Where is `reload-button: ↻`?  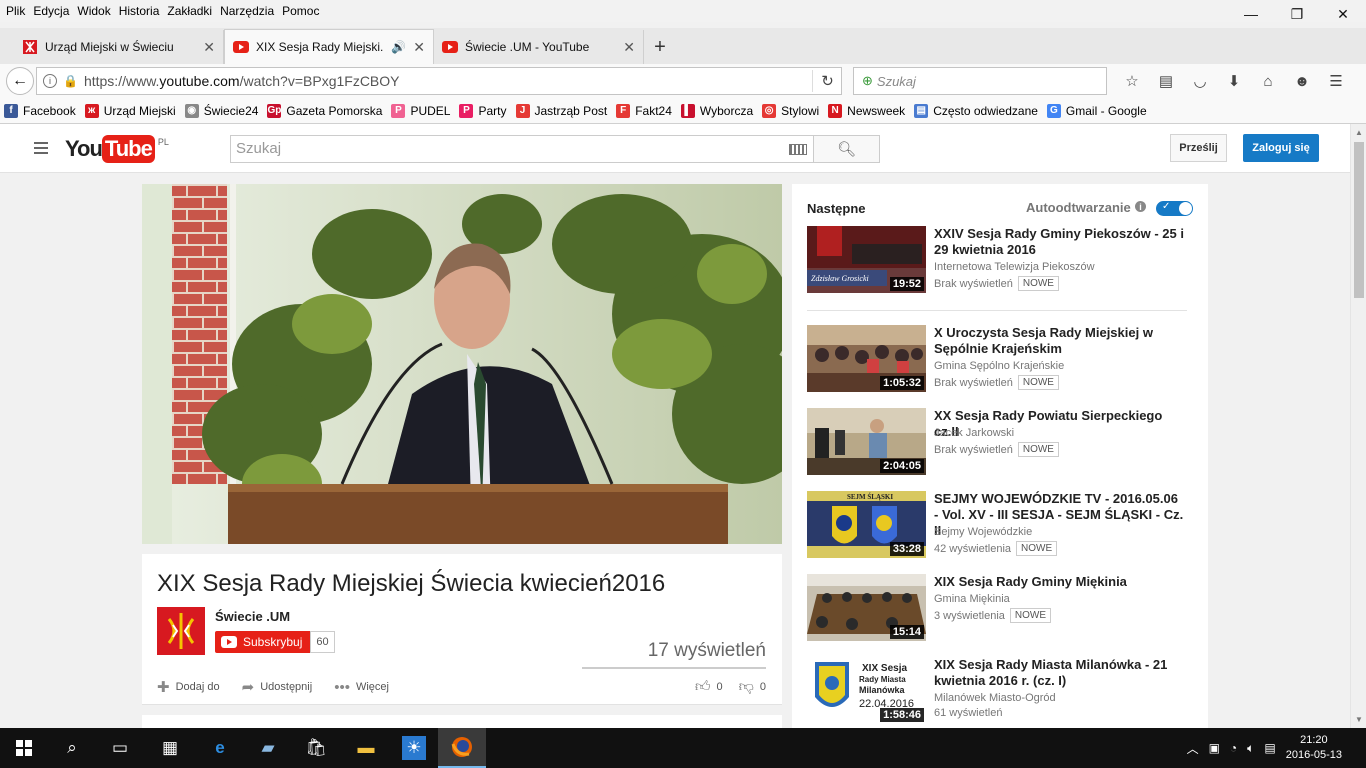
reload-button: ↻ is located at coordinates (827, 81).